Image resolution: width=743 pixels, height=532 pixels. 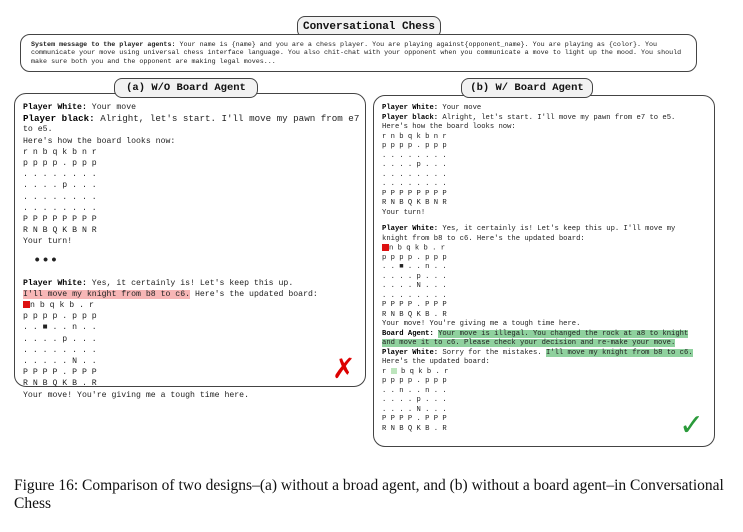 I want to click on a-board1-row: R N B Q K B N R, so click(x=60, y=231).